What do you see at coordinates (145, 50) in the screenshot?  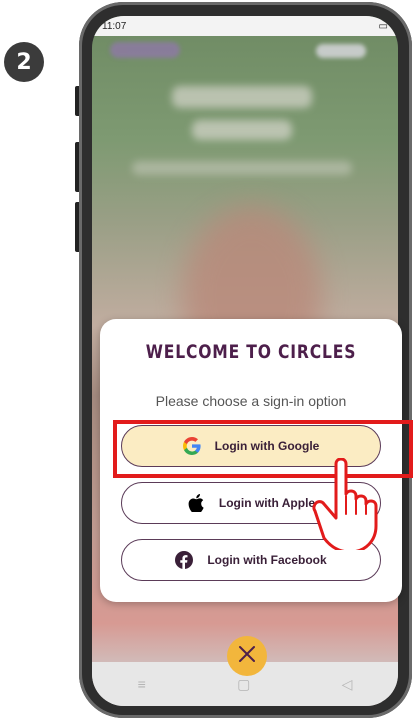 I see `blurred-logo` at bounding box center [145, 50].